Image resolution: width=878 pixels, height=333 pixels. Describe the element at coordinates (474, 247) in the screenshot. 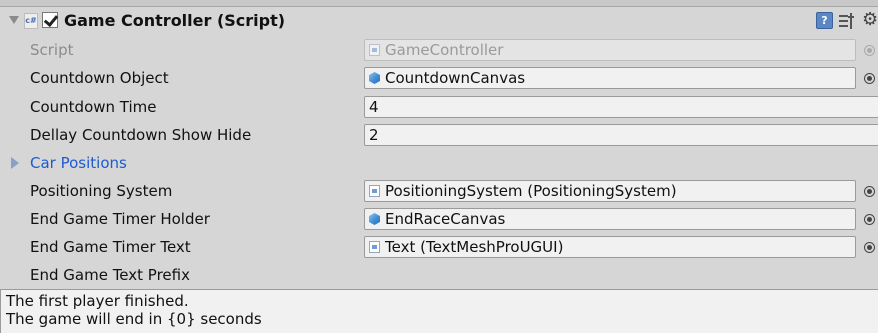

I see `end-game-timer-text-value: Text (TextMeshProUGUI)` at that location.